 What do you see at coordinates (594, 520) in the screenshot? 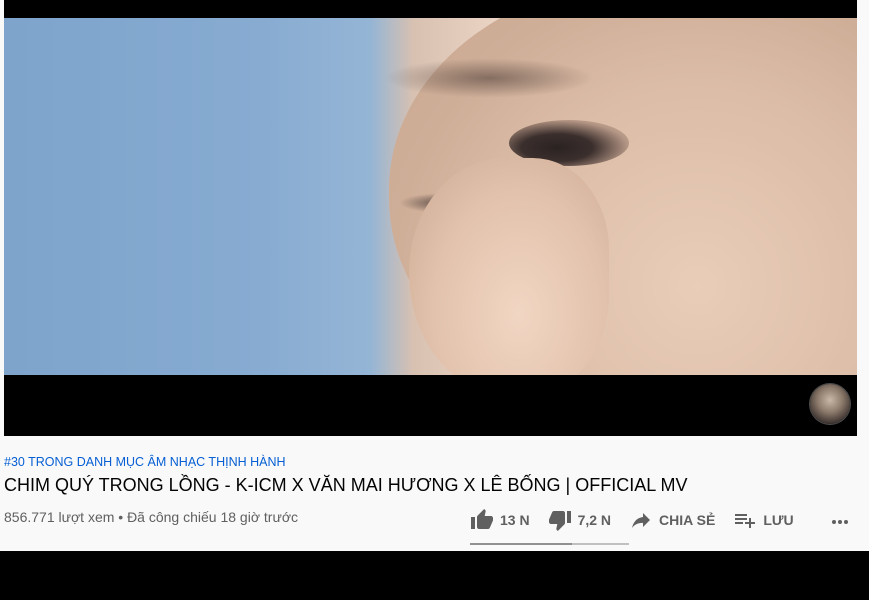
I see `dislike-count: 7,2 N` at bounding box center [594, 520].